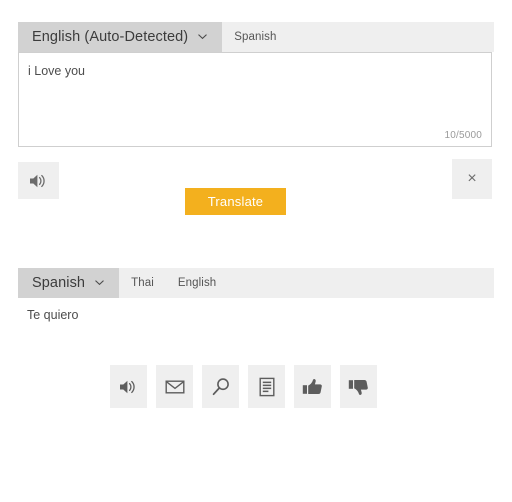  Describe the element at coordinates (56, 71) in the screenshot. I see `source-text-value: i Love you` at that location.